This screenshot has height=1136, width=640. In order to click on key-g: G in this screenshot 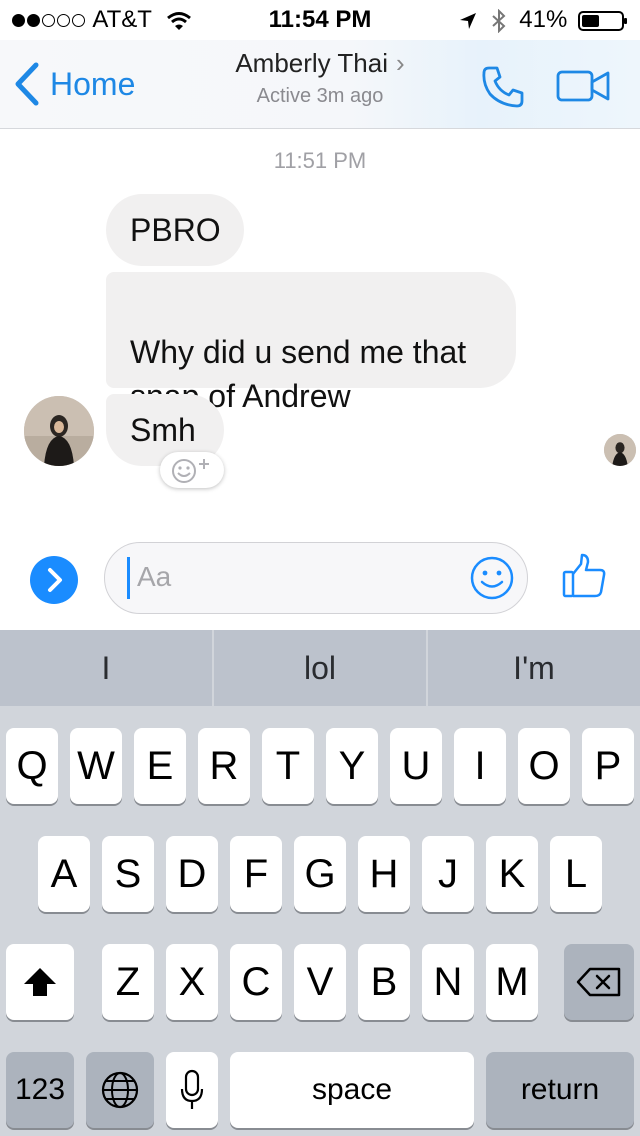, I will do `click(320, 874)`.